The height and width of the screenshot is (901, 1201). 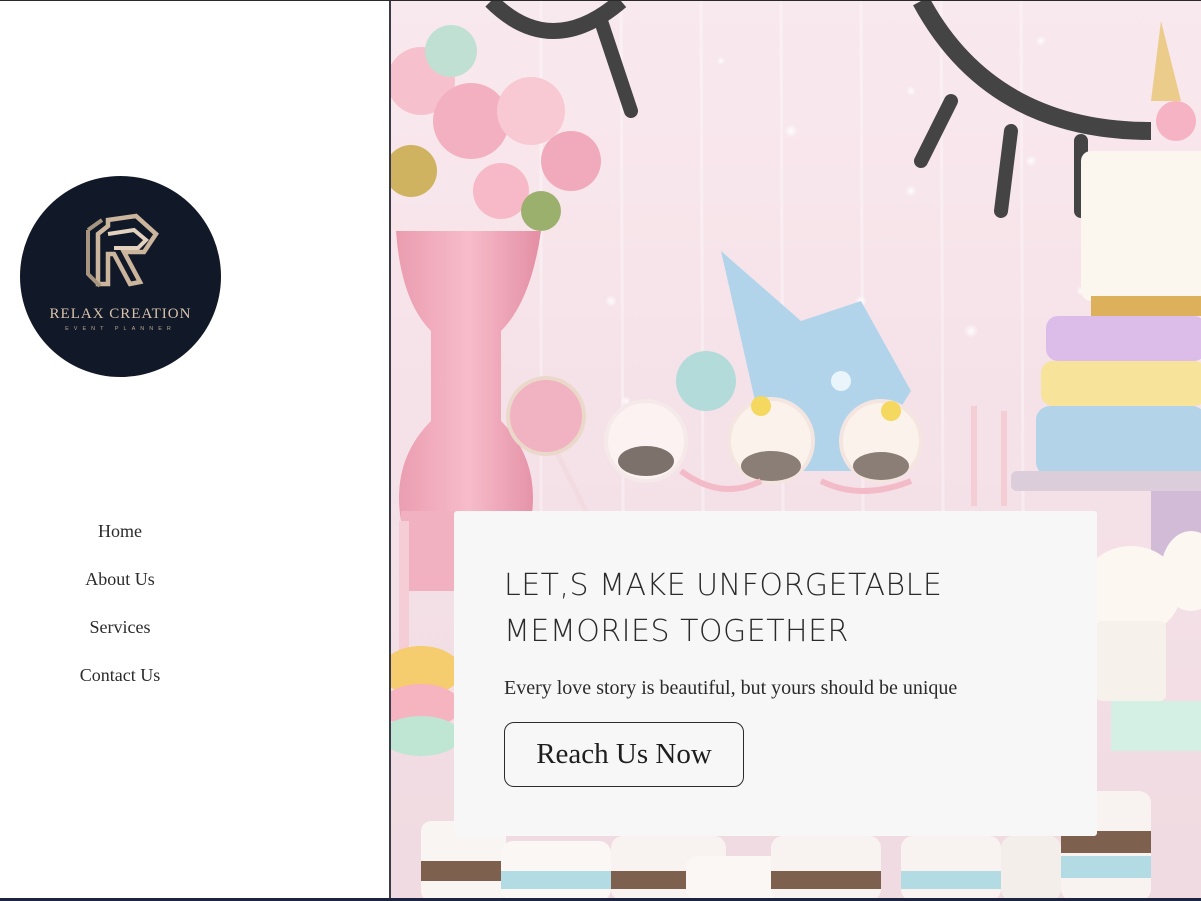 I want to click on nav-item-home: Home, so click(x=120, y=540).